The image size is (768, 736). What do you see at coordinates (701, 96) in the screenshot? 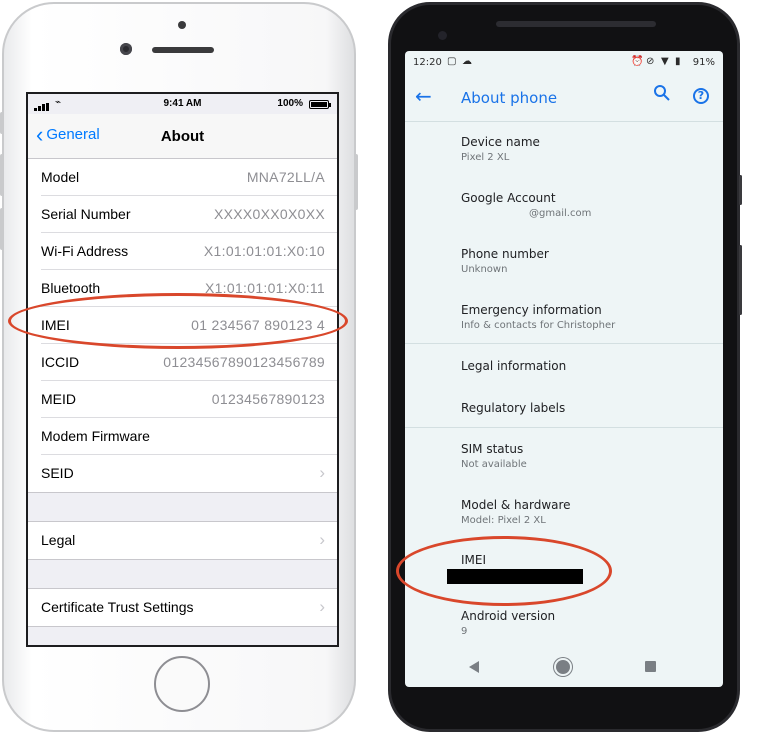
I see `help-icon: ?` at bounding box center [701, 96].